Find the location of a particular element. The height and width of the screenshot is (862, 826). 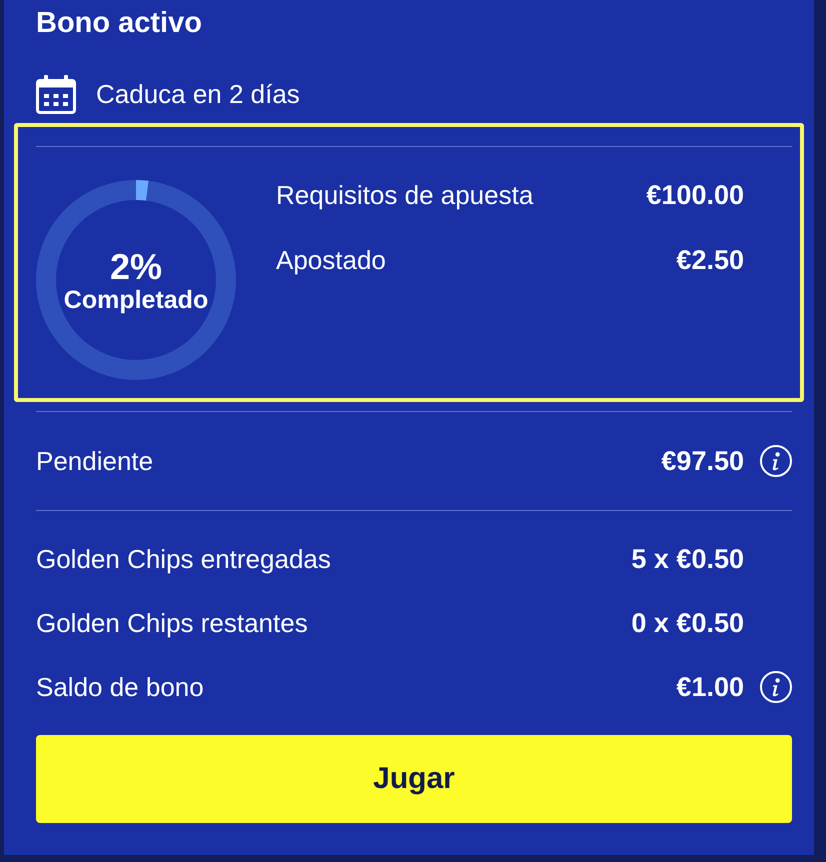

panel-title: Bono activo is located at coordinates (119, 23).